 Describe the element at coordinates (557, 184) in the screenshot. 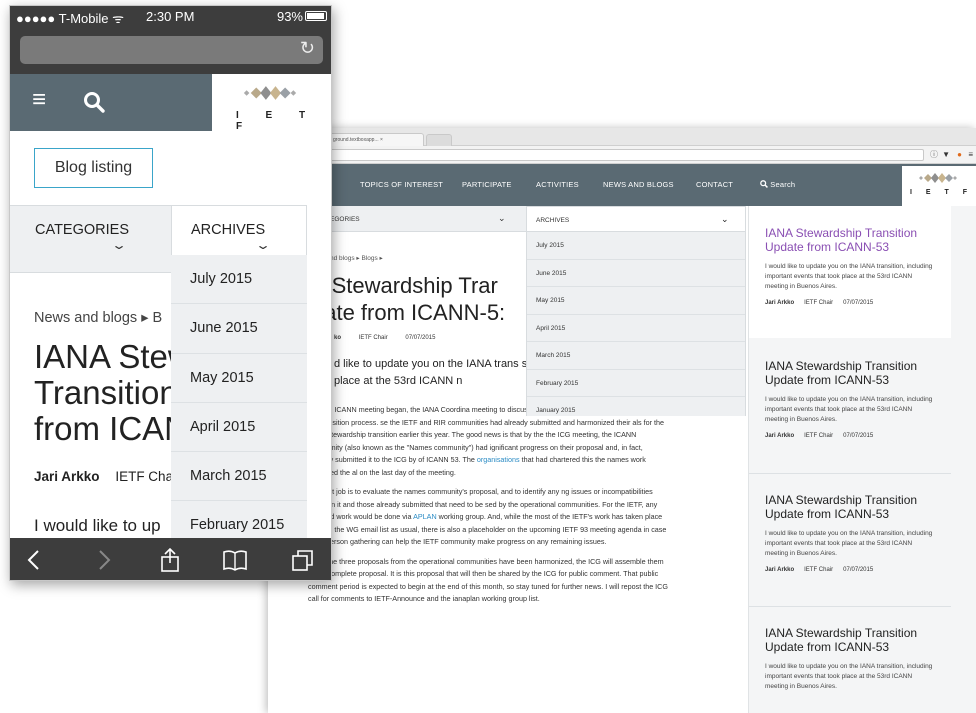

I see `nav-activities: ACTIVITIES` at that location.